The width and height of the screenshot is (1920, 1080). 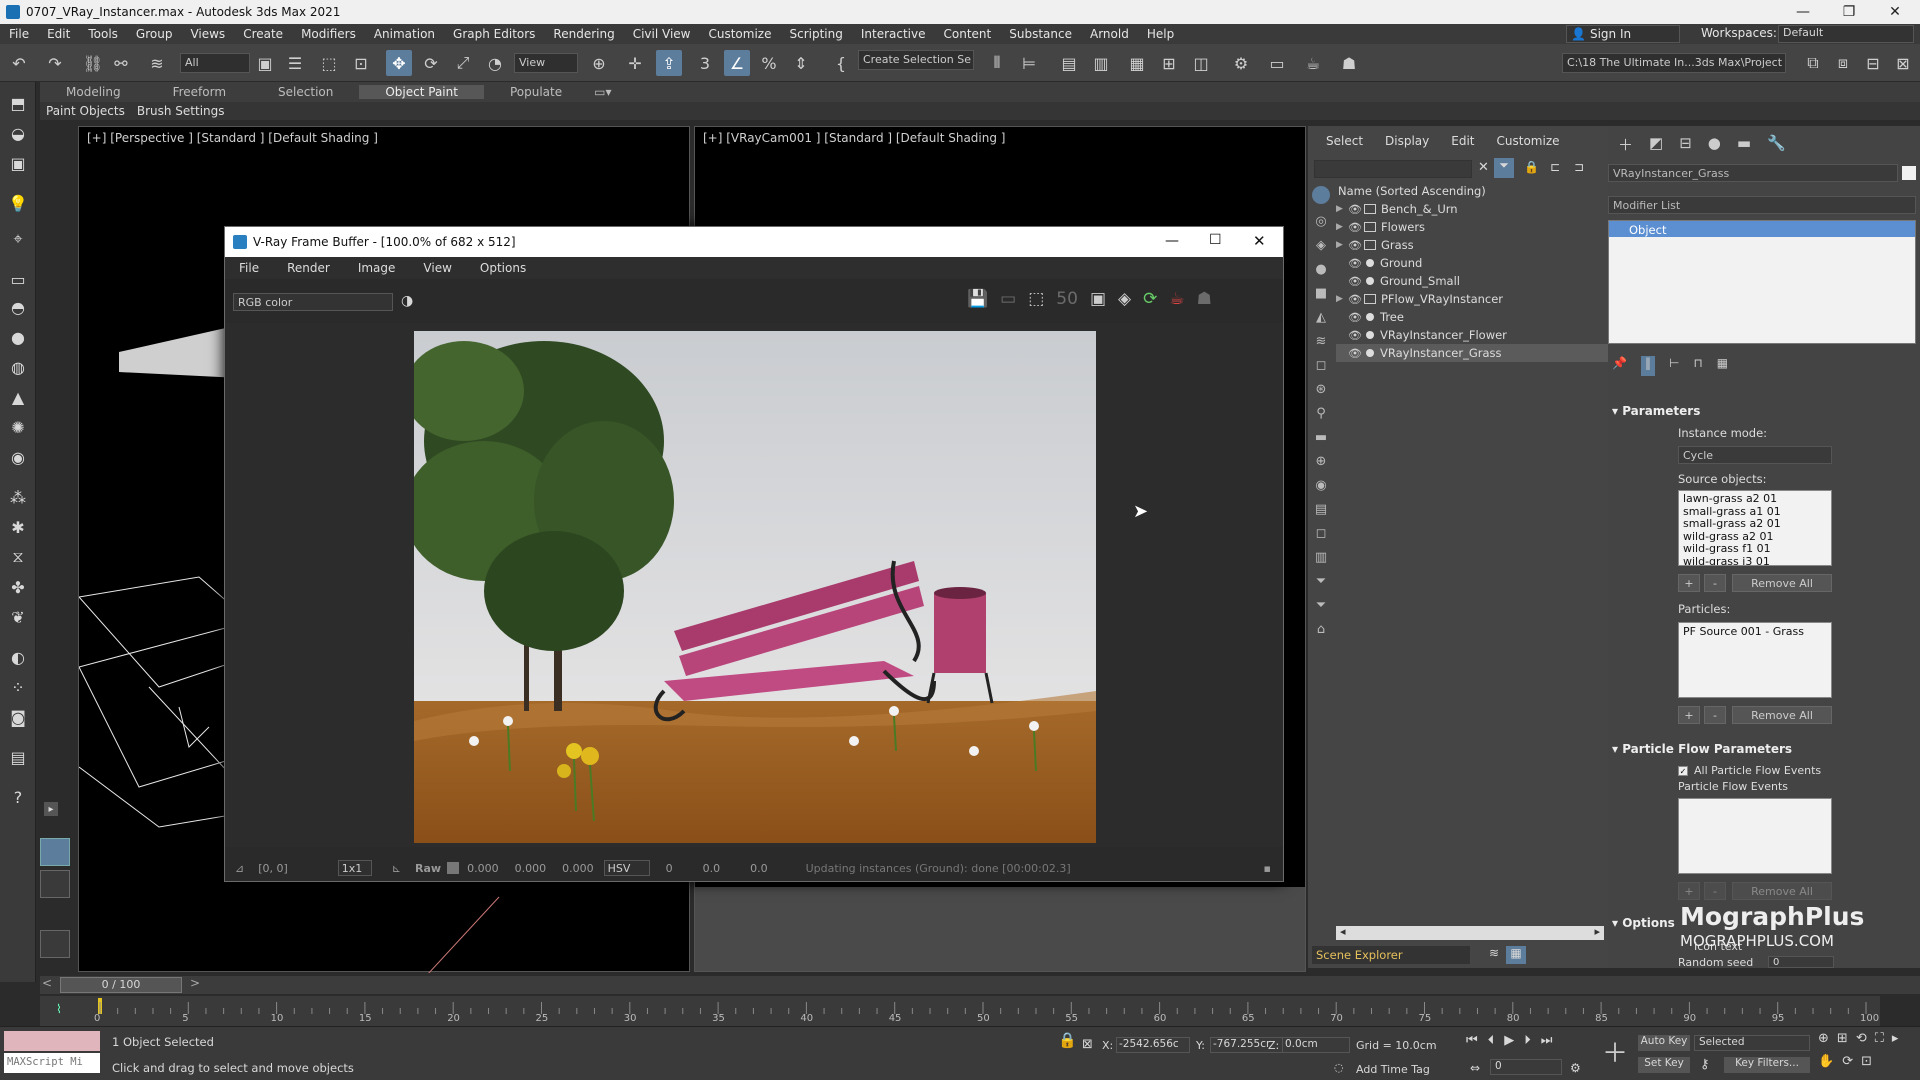 I want to click on lights-filter-icon: ●, so click(x=1321, y=270).